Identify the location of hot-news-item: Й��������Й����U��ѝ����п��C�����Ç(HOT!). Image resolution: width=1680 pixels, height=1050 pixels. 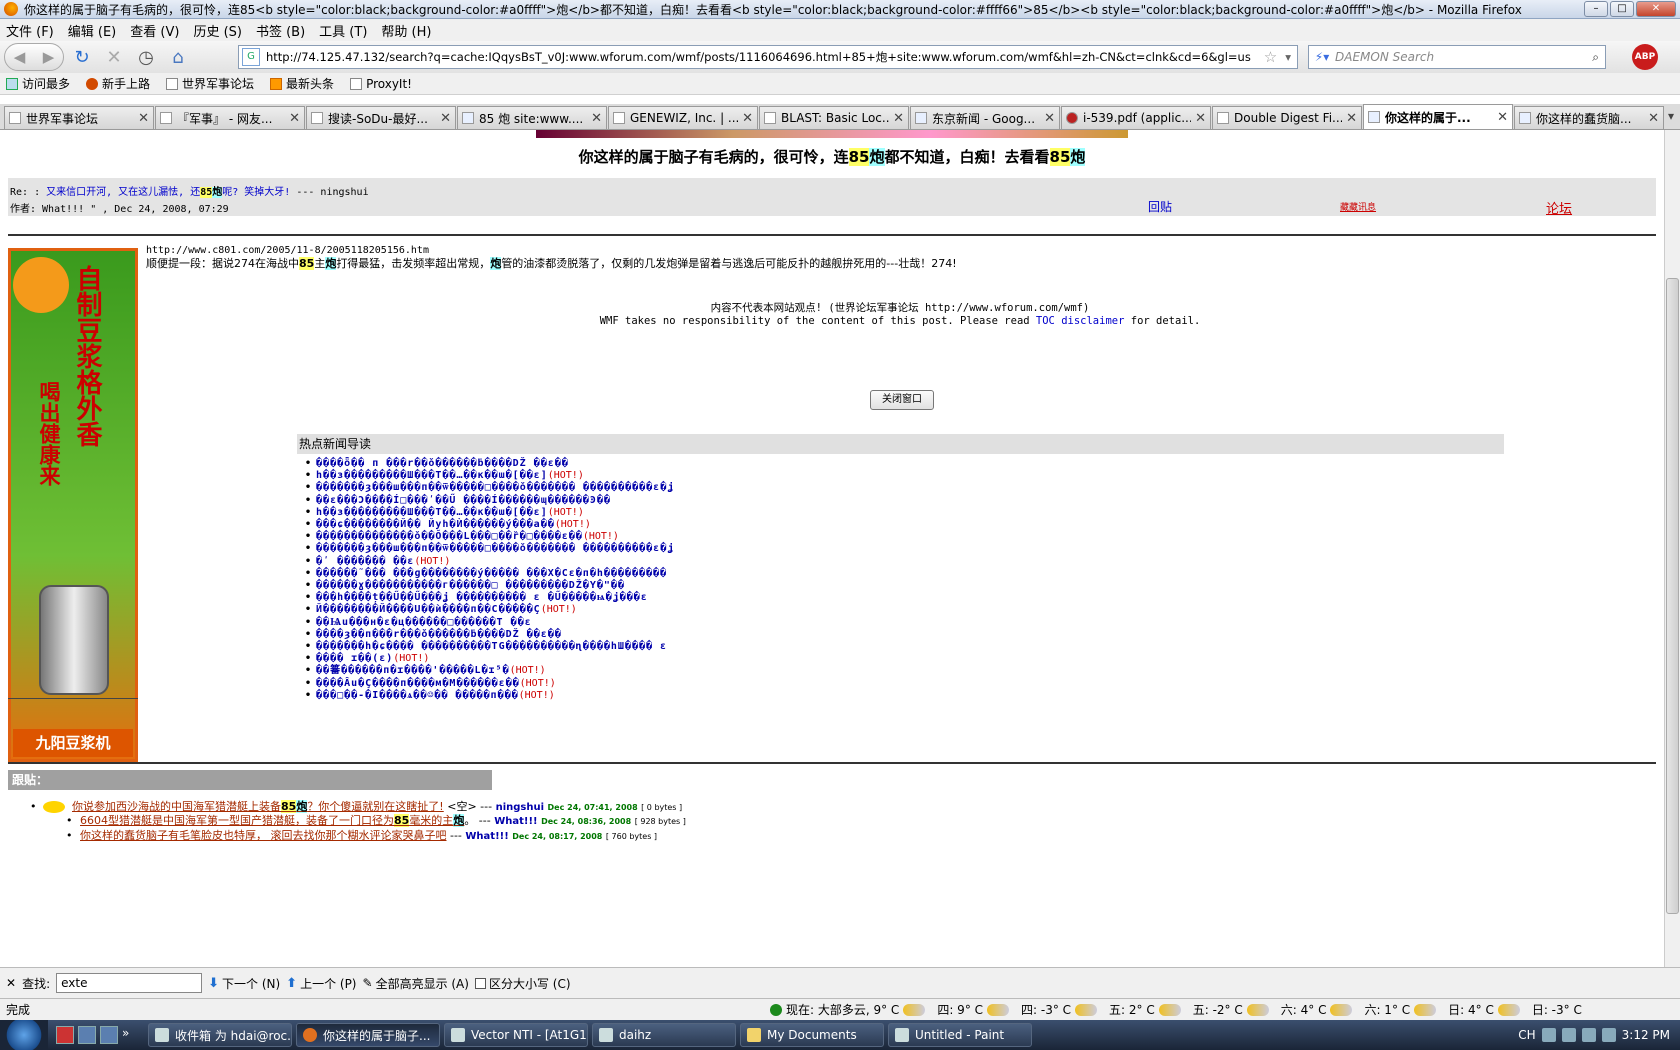
(904, 610).